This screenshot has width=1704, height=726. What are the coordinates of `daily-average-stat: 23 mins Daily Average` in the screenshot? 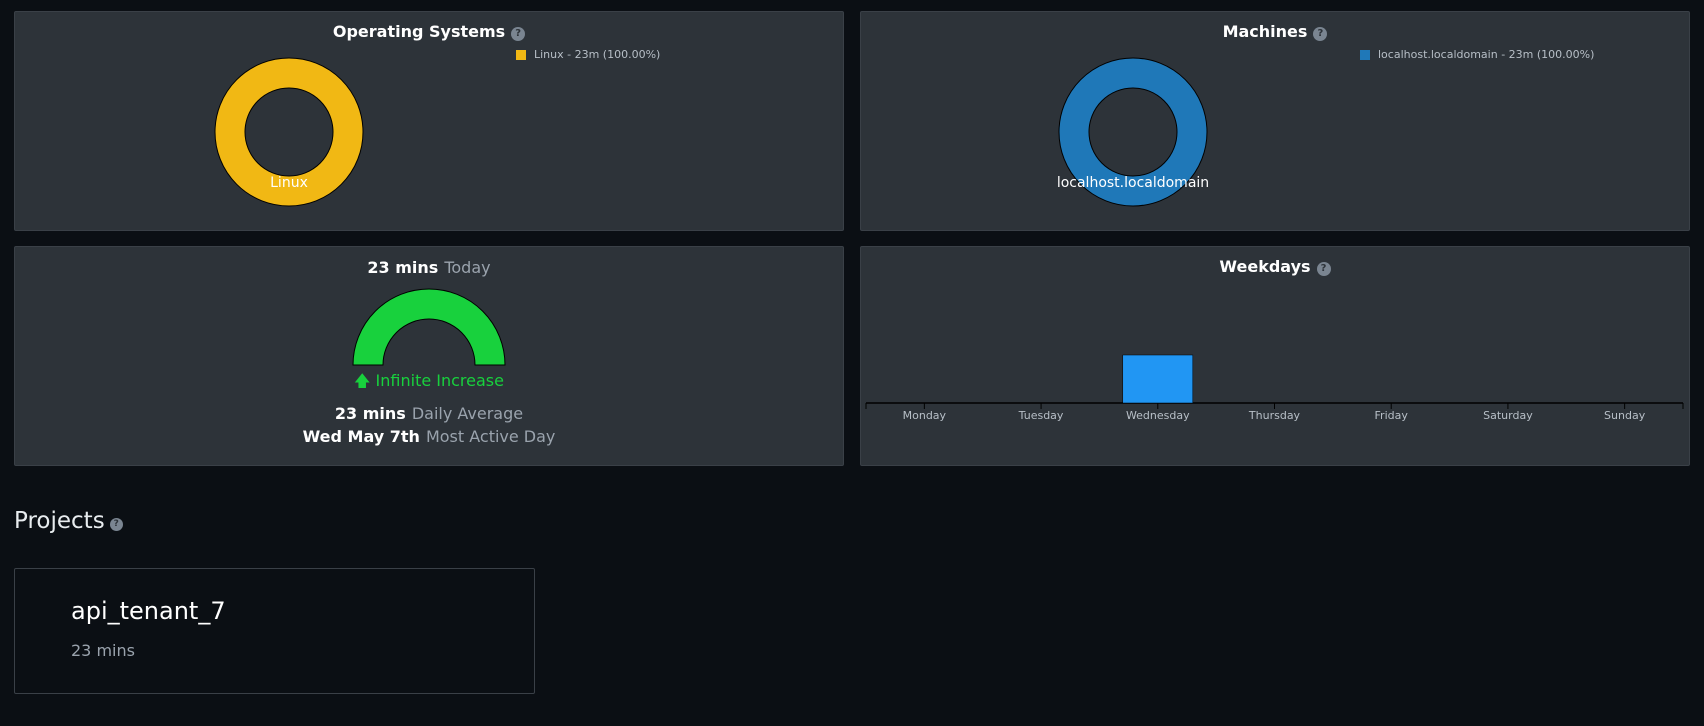 It's located at (429, 413).